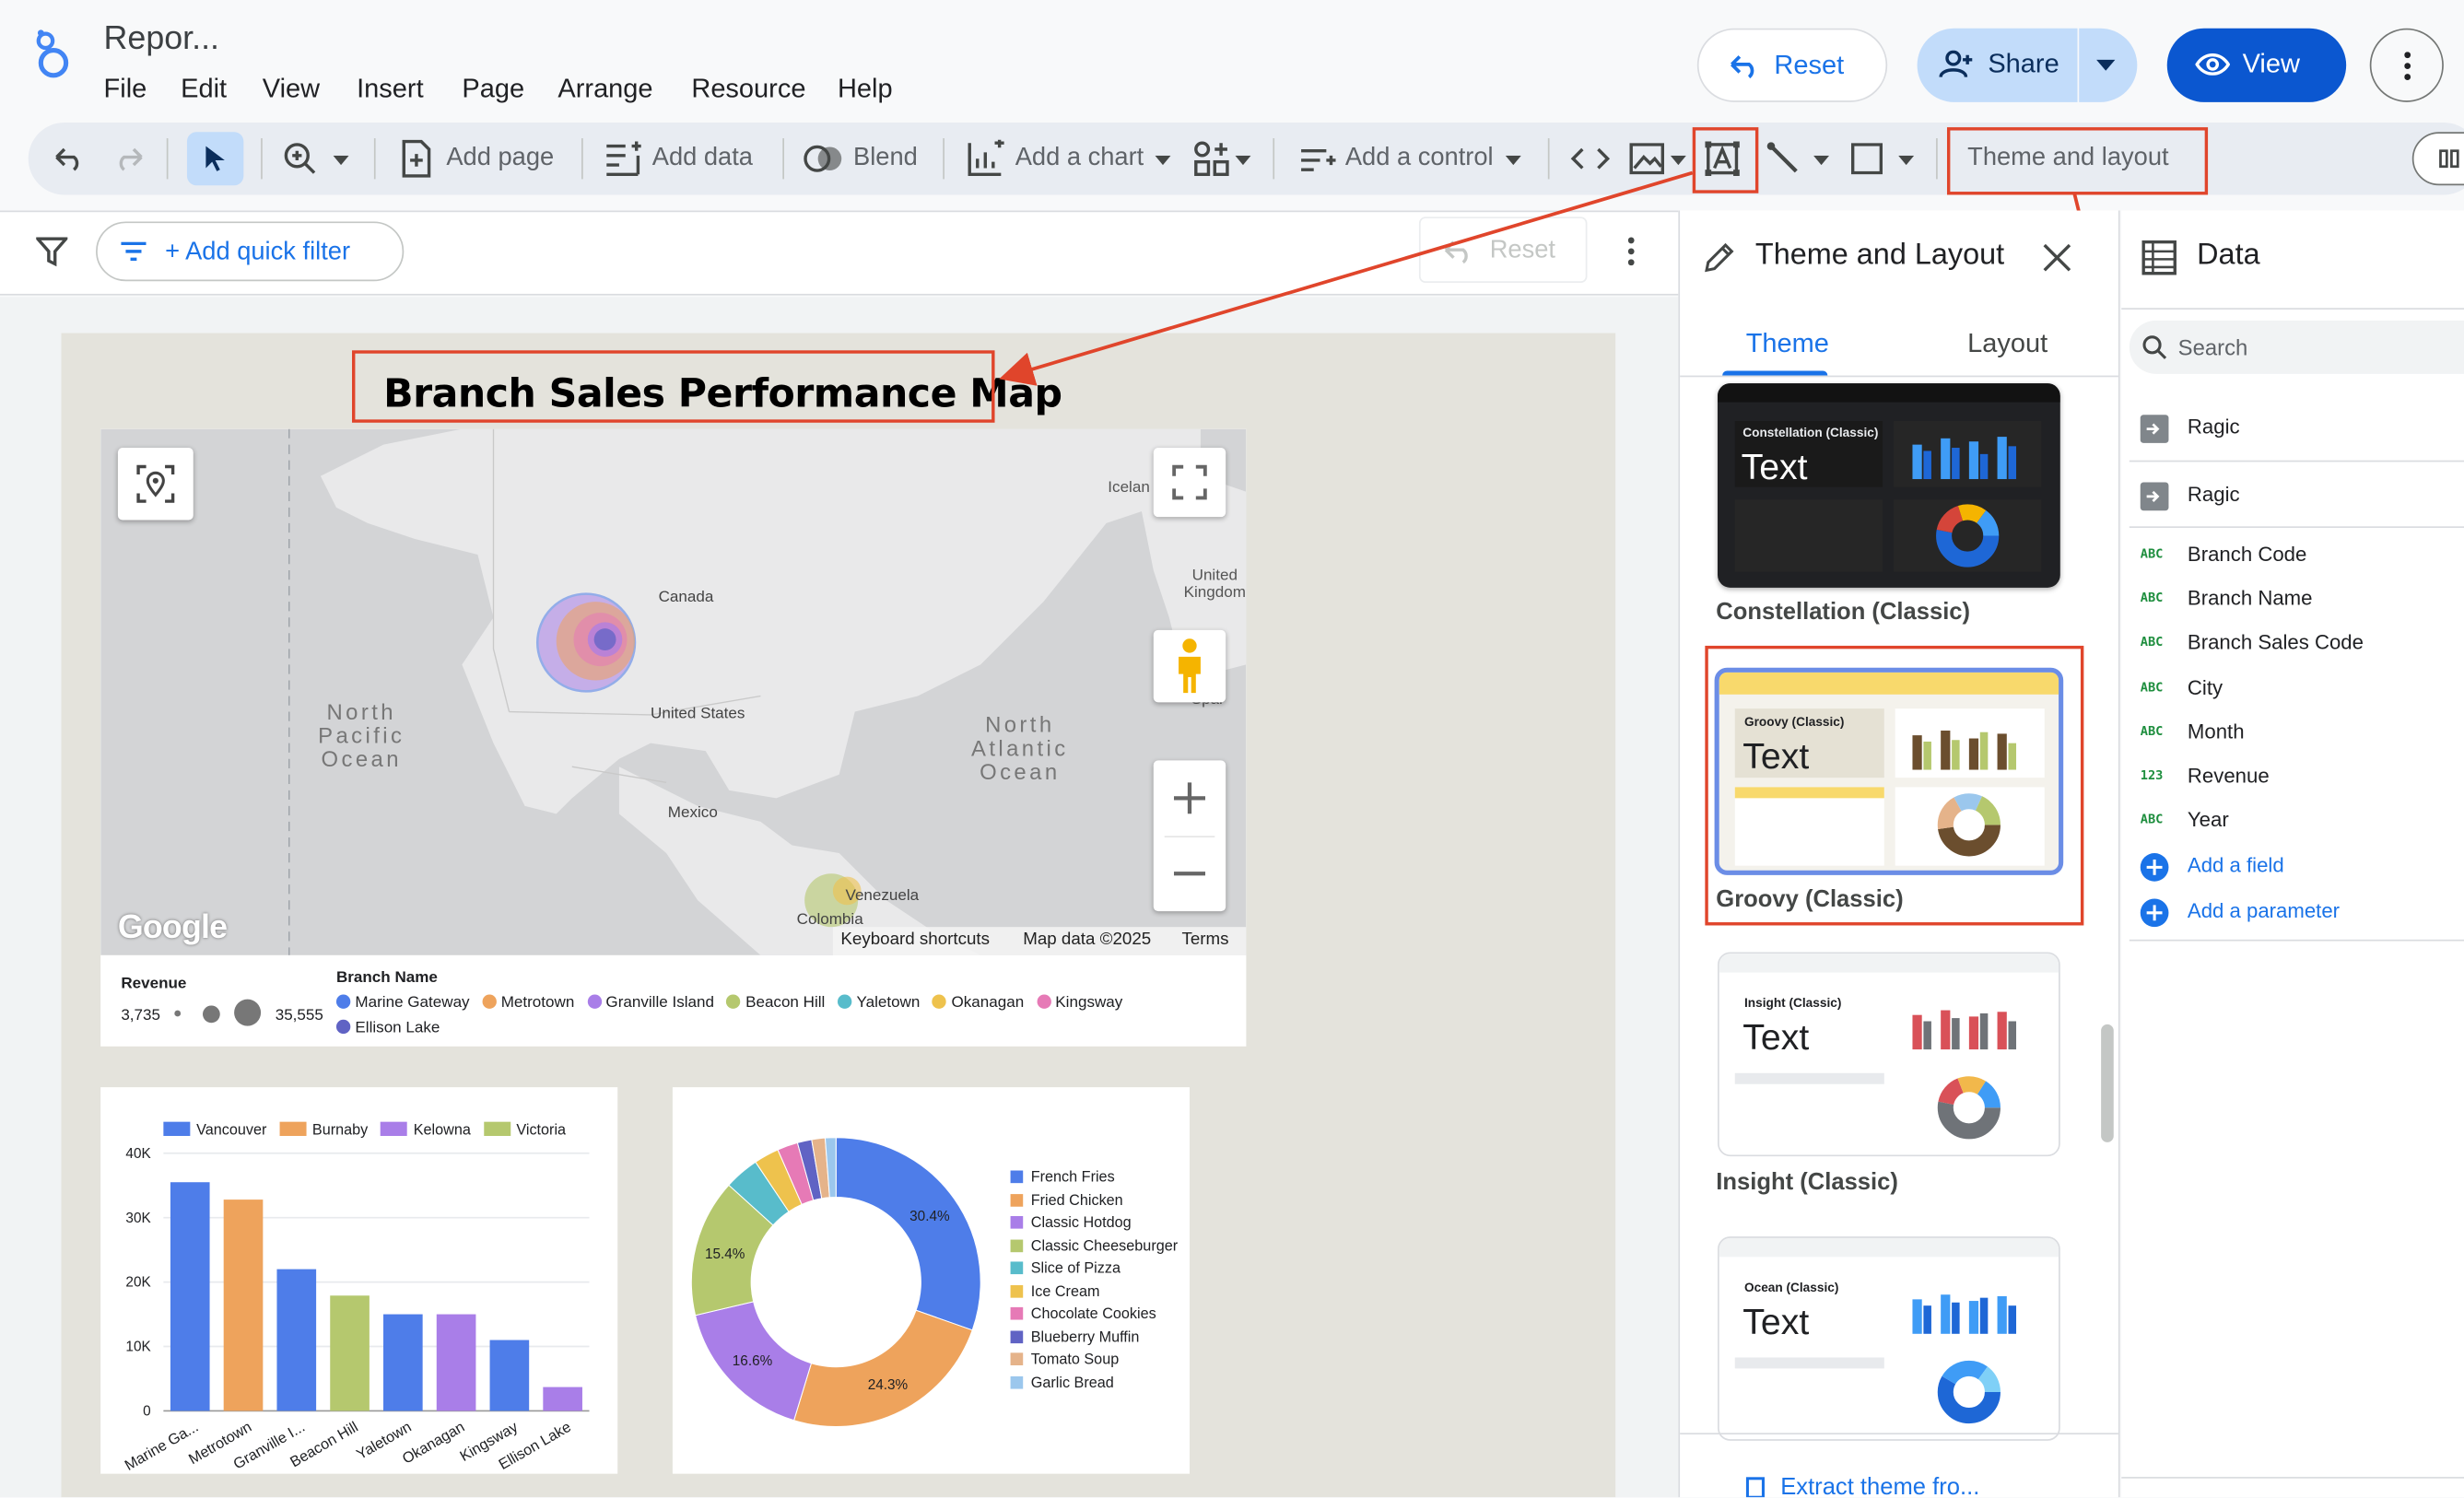 This screenshot has height=1498, width=2464. What do you see at coordinates (604, 89) in the screenshot?
I see `menu-arrange: Arrange` at bounding box center [604, 89].